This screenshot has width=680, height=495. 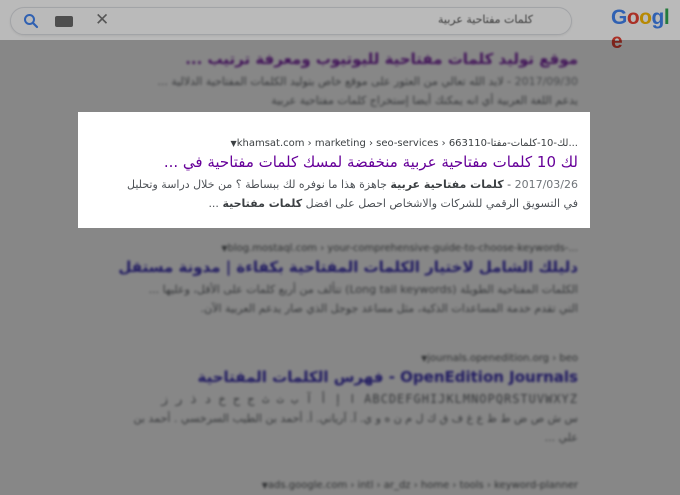 What do you see at coordinates (447, 184) in the screenshot?
I see `snippet-bold: كلمات مفتاحية عربية` at bounding box center [447, 184].